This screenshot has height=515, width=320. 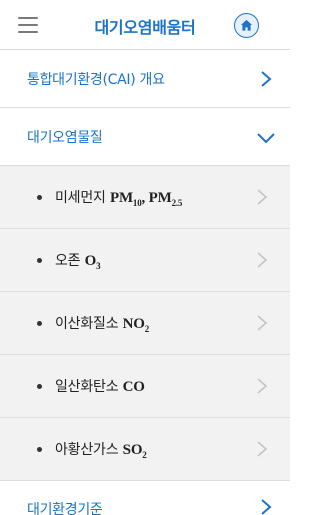 I want to click on menu-item-pollutants: 대기오염물질, so click(x=145, y=137).